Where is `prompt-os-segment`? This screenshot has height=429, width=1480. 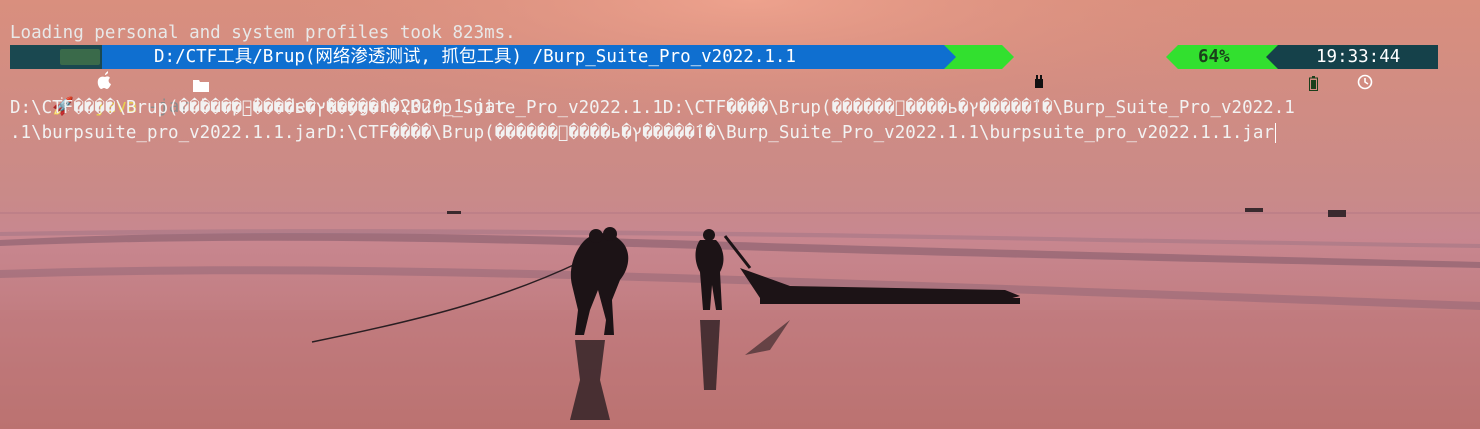 prompt-os-segment is located at coordinates (61, 67).